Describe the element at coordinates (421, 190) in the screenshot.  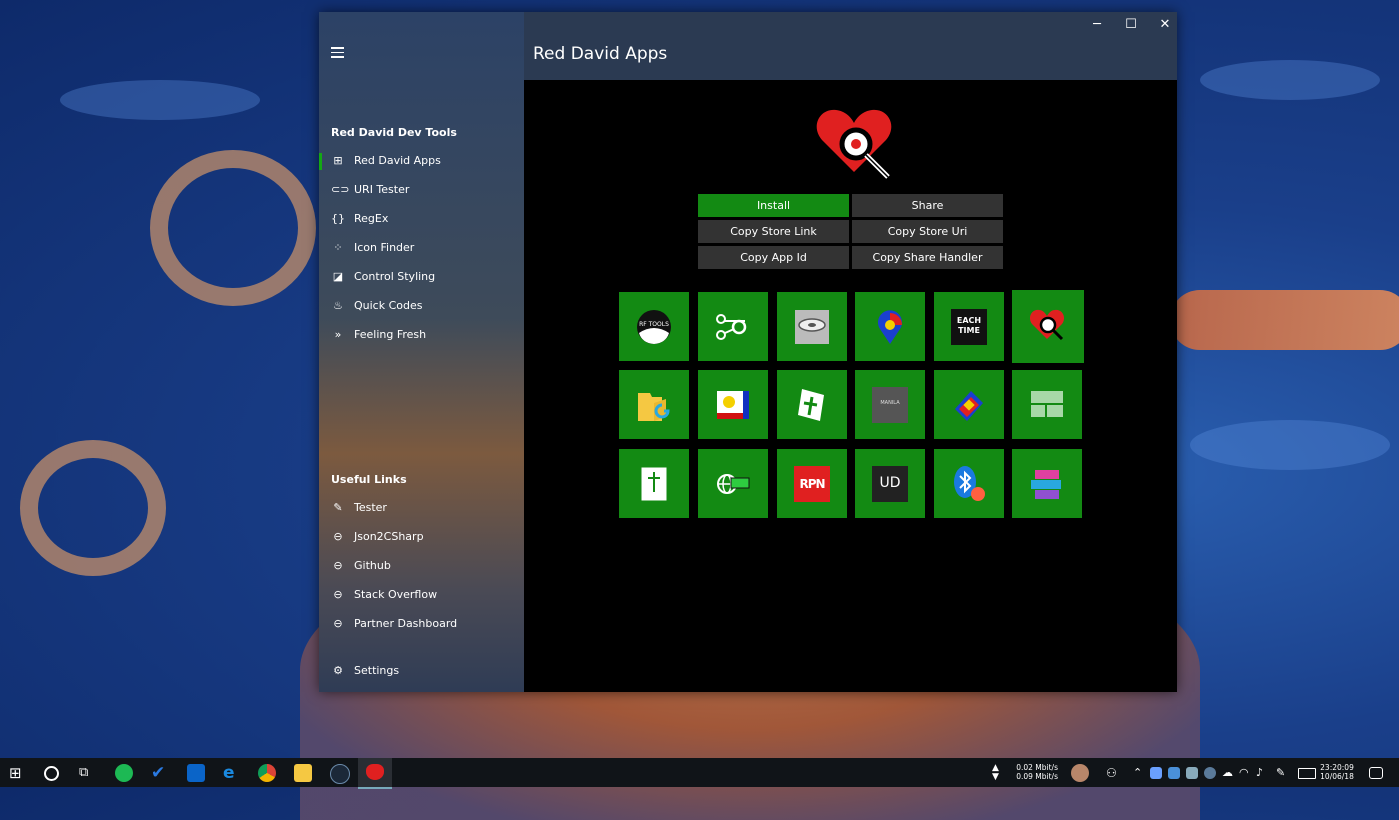
I see `nav-item-uri-tester: ⊂⊃ URI Tester` at that location.